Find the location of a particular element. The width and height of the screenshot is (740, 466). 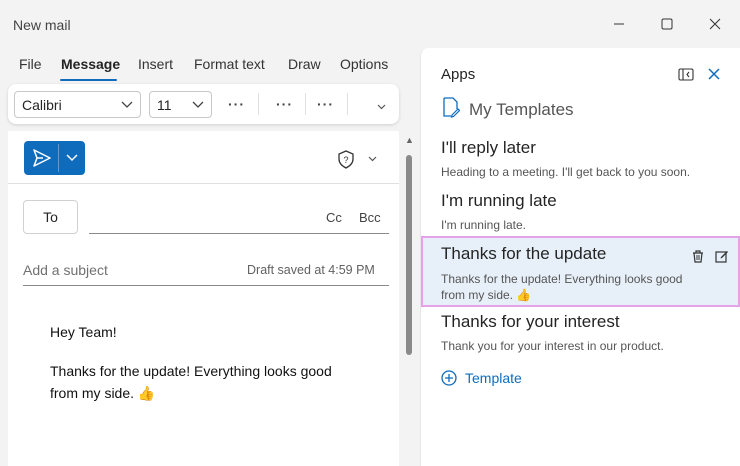

draft-status: Draft saved at 4:59 PM is located at coordinates (311, 270).